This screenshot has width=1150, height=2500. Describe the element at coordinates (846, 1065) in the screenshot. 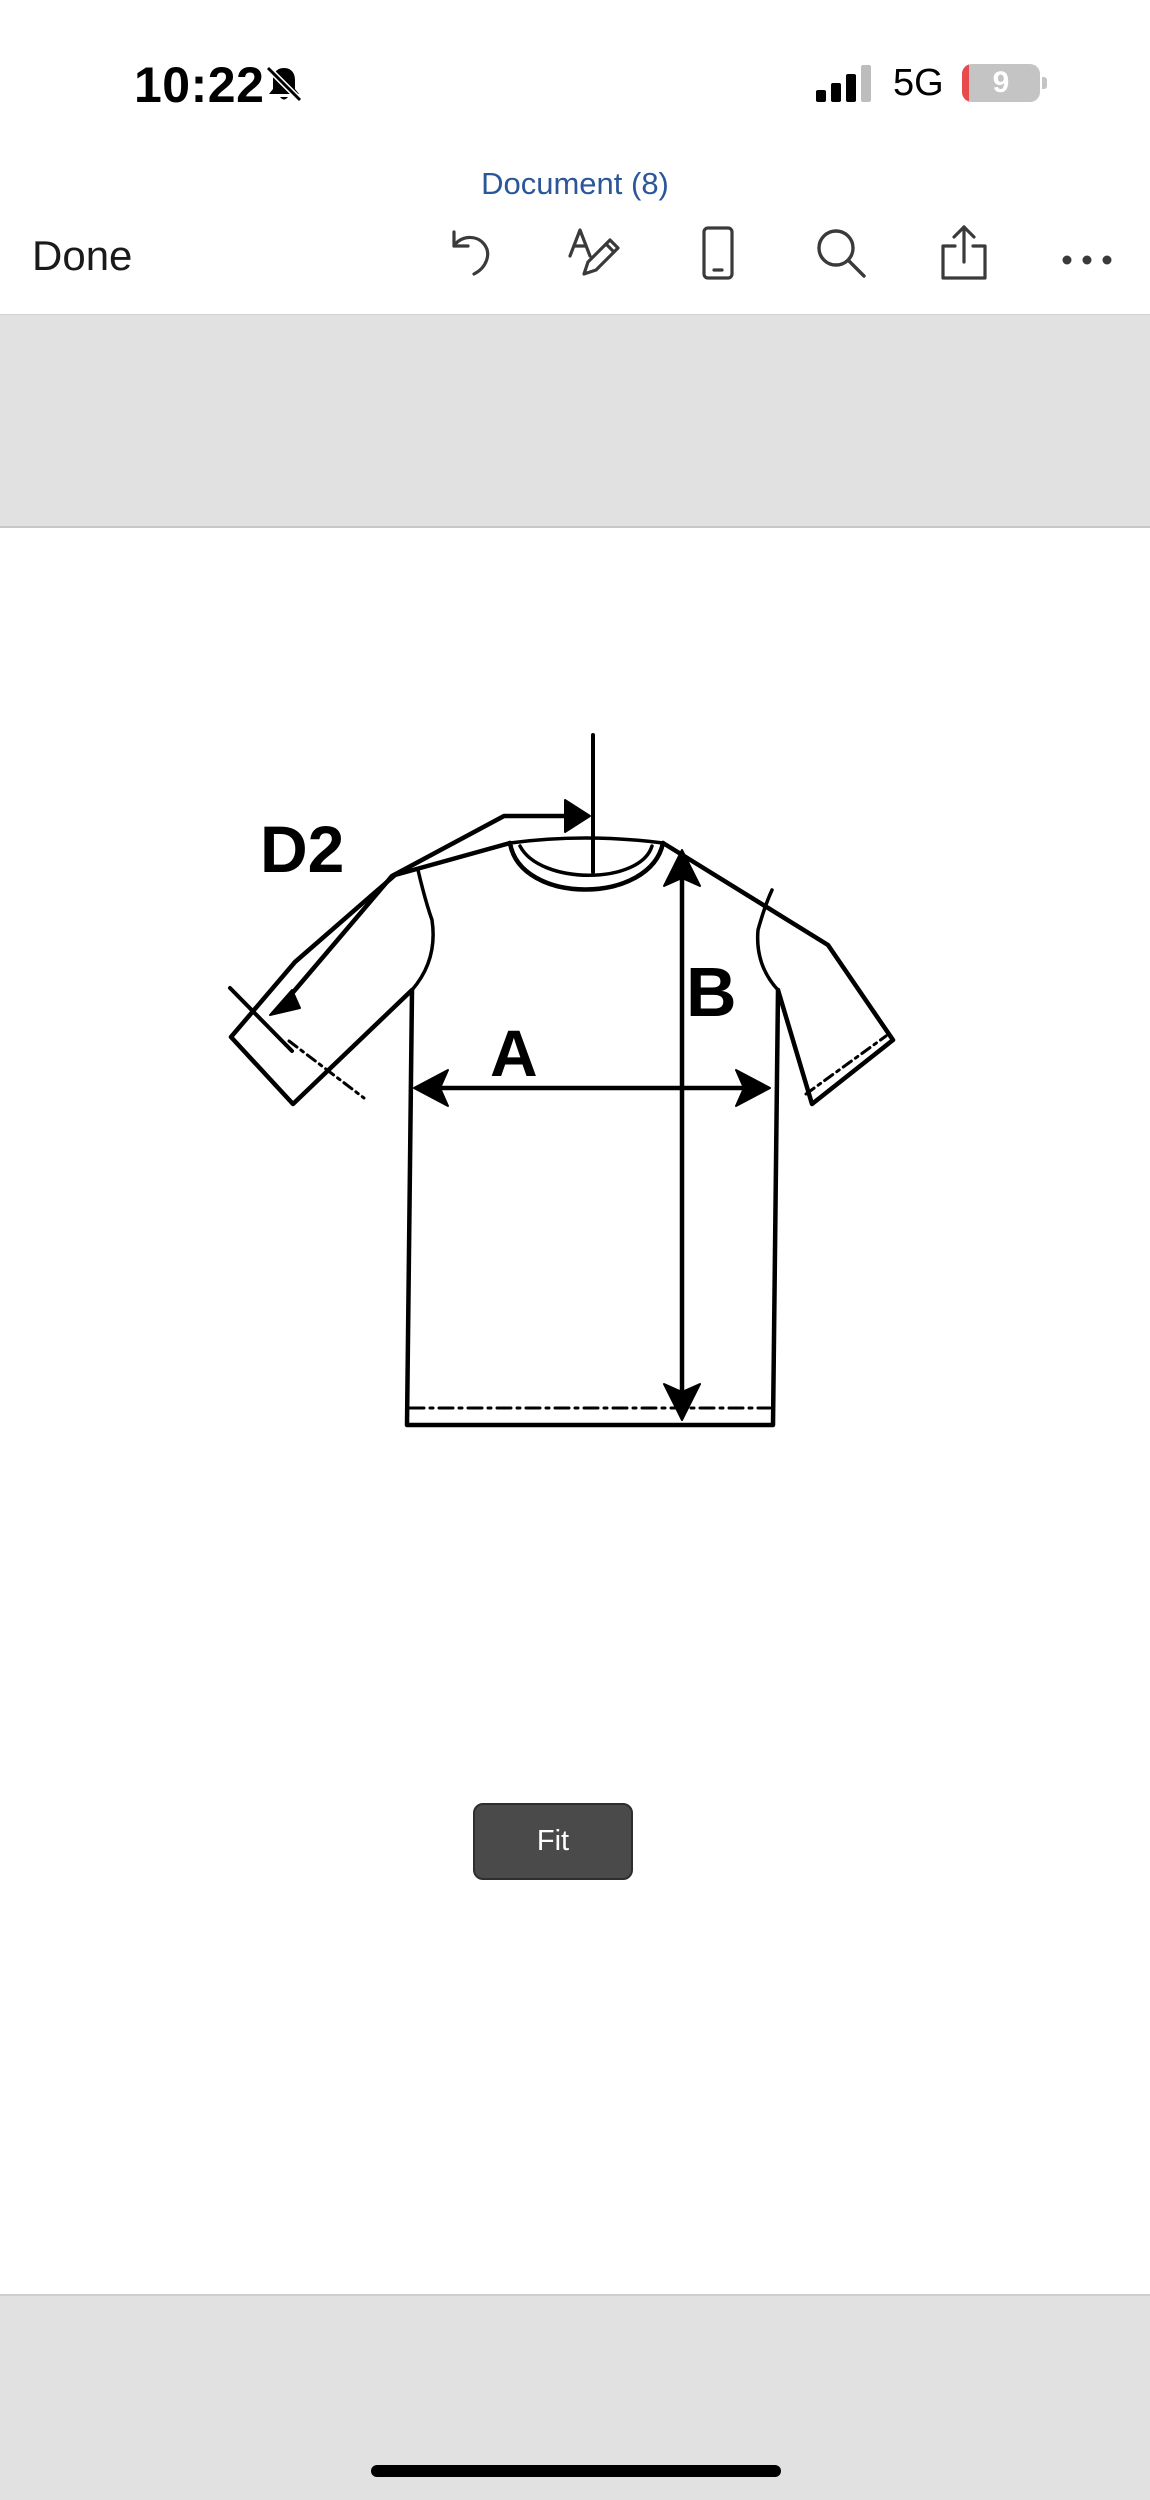

I see `right-cuff-stitch` at that location.